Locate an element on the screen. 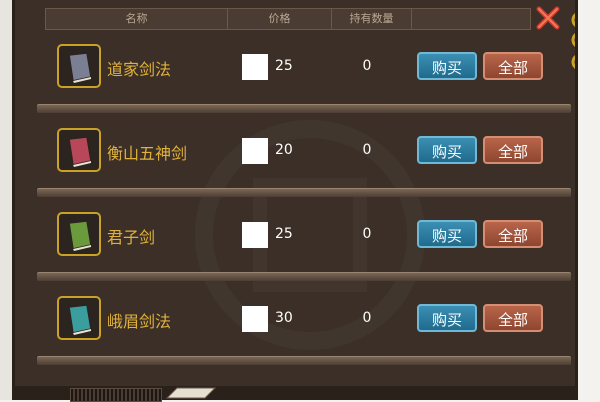 The height and width of the screenshot is (402, 600). item-name: 峨眉剑法 is located at coordinates (139, 321).